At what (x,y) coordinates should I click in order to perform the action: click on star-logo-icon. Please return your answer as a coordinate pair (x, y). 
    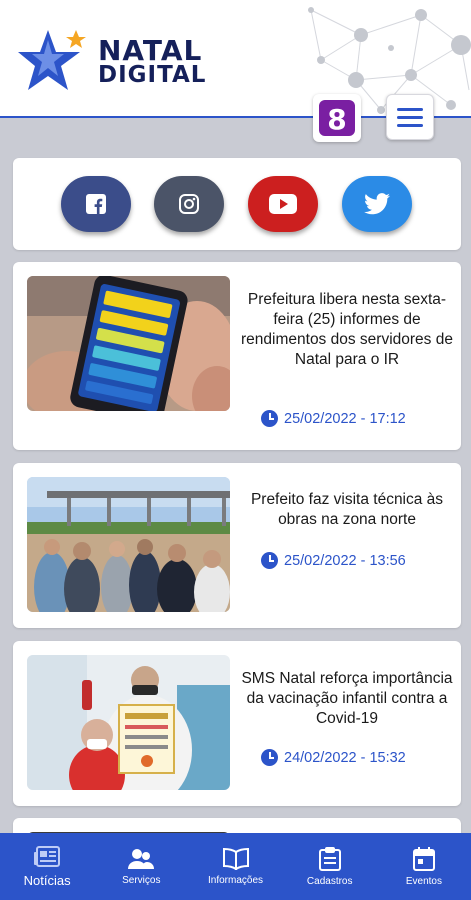
    Looking at the image, I should click on (52, 60).